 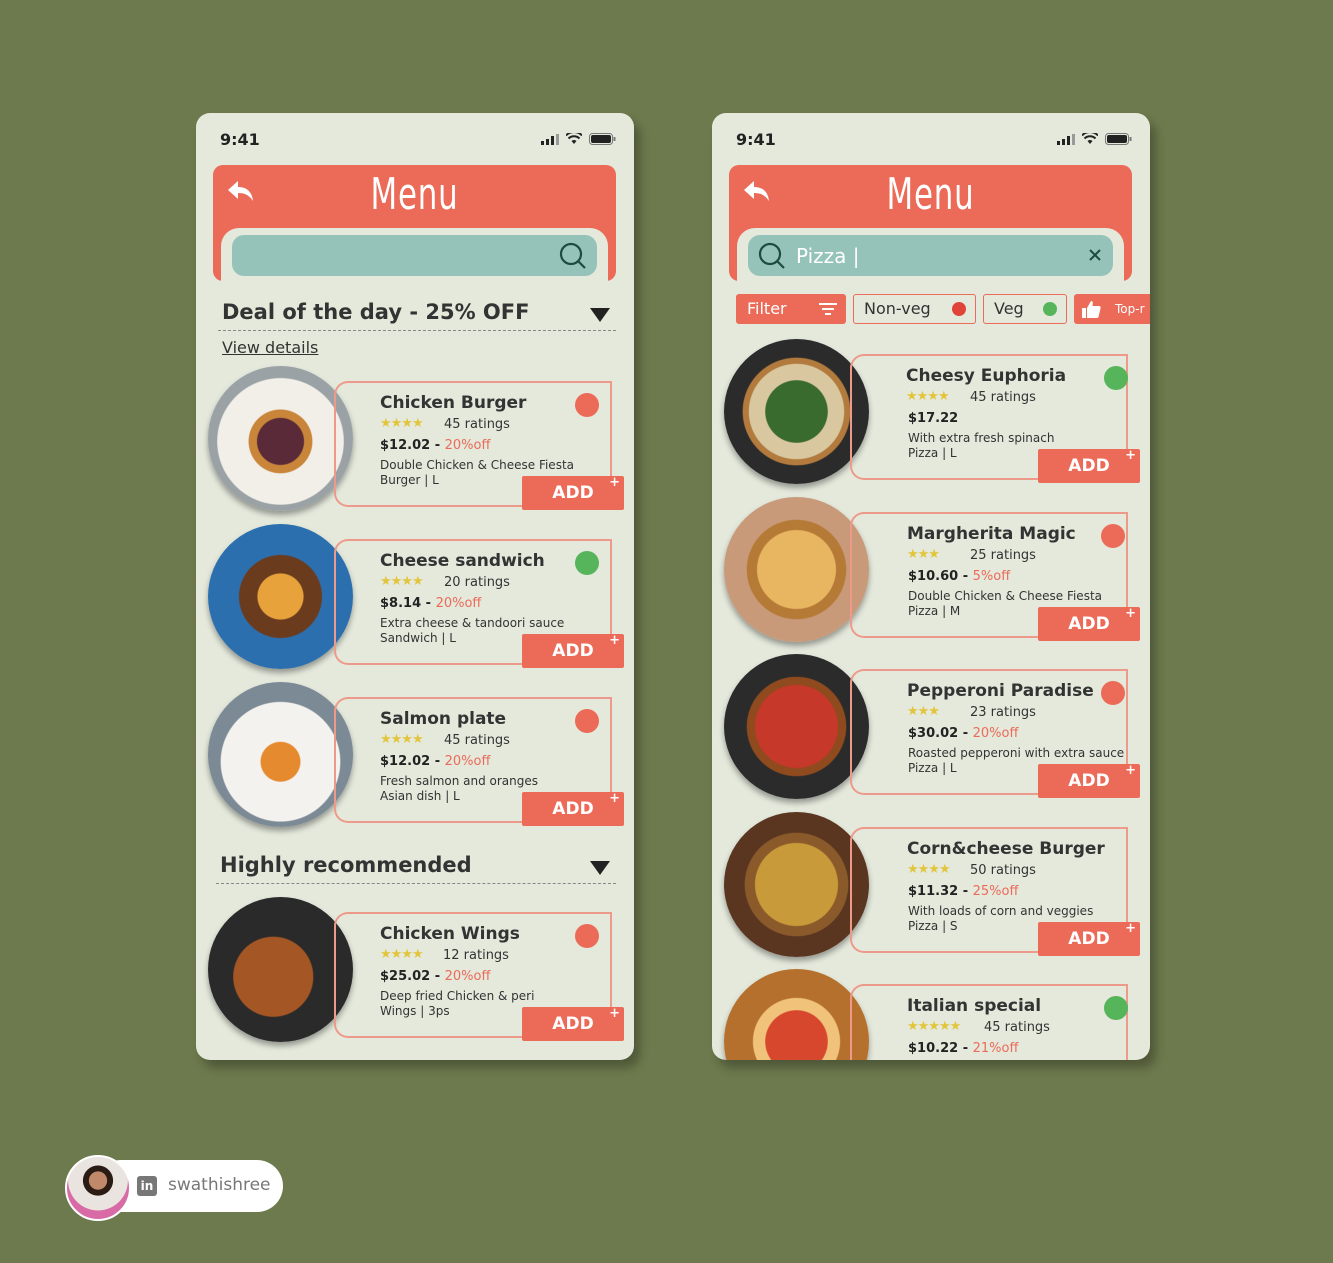 I want to click on desc-line: With extra fresh spinach, so click(x=981, y=438).